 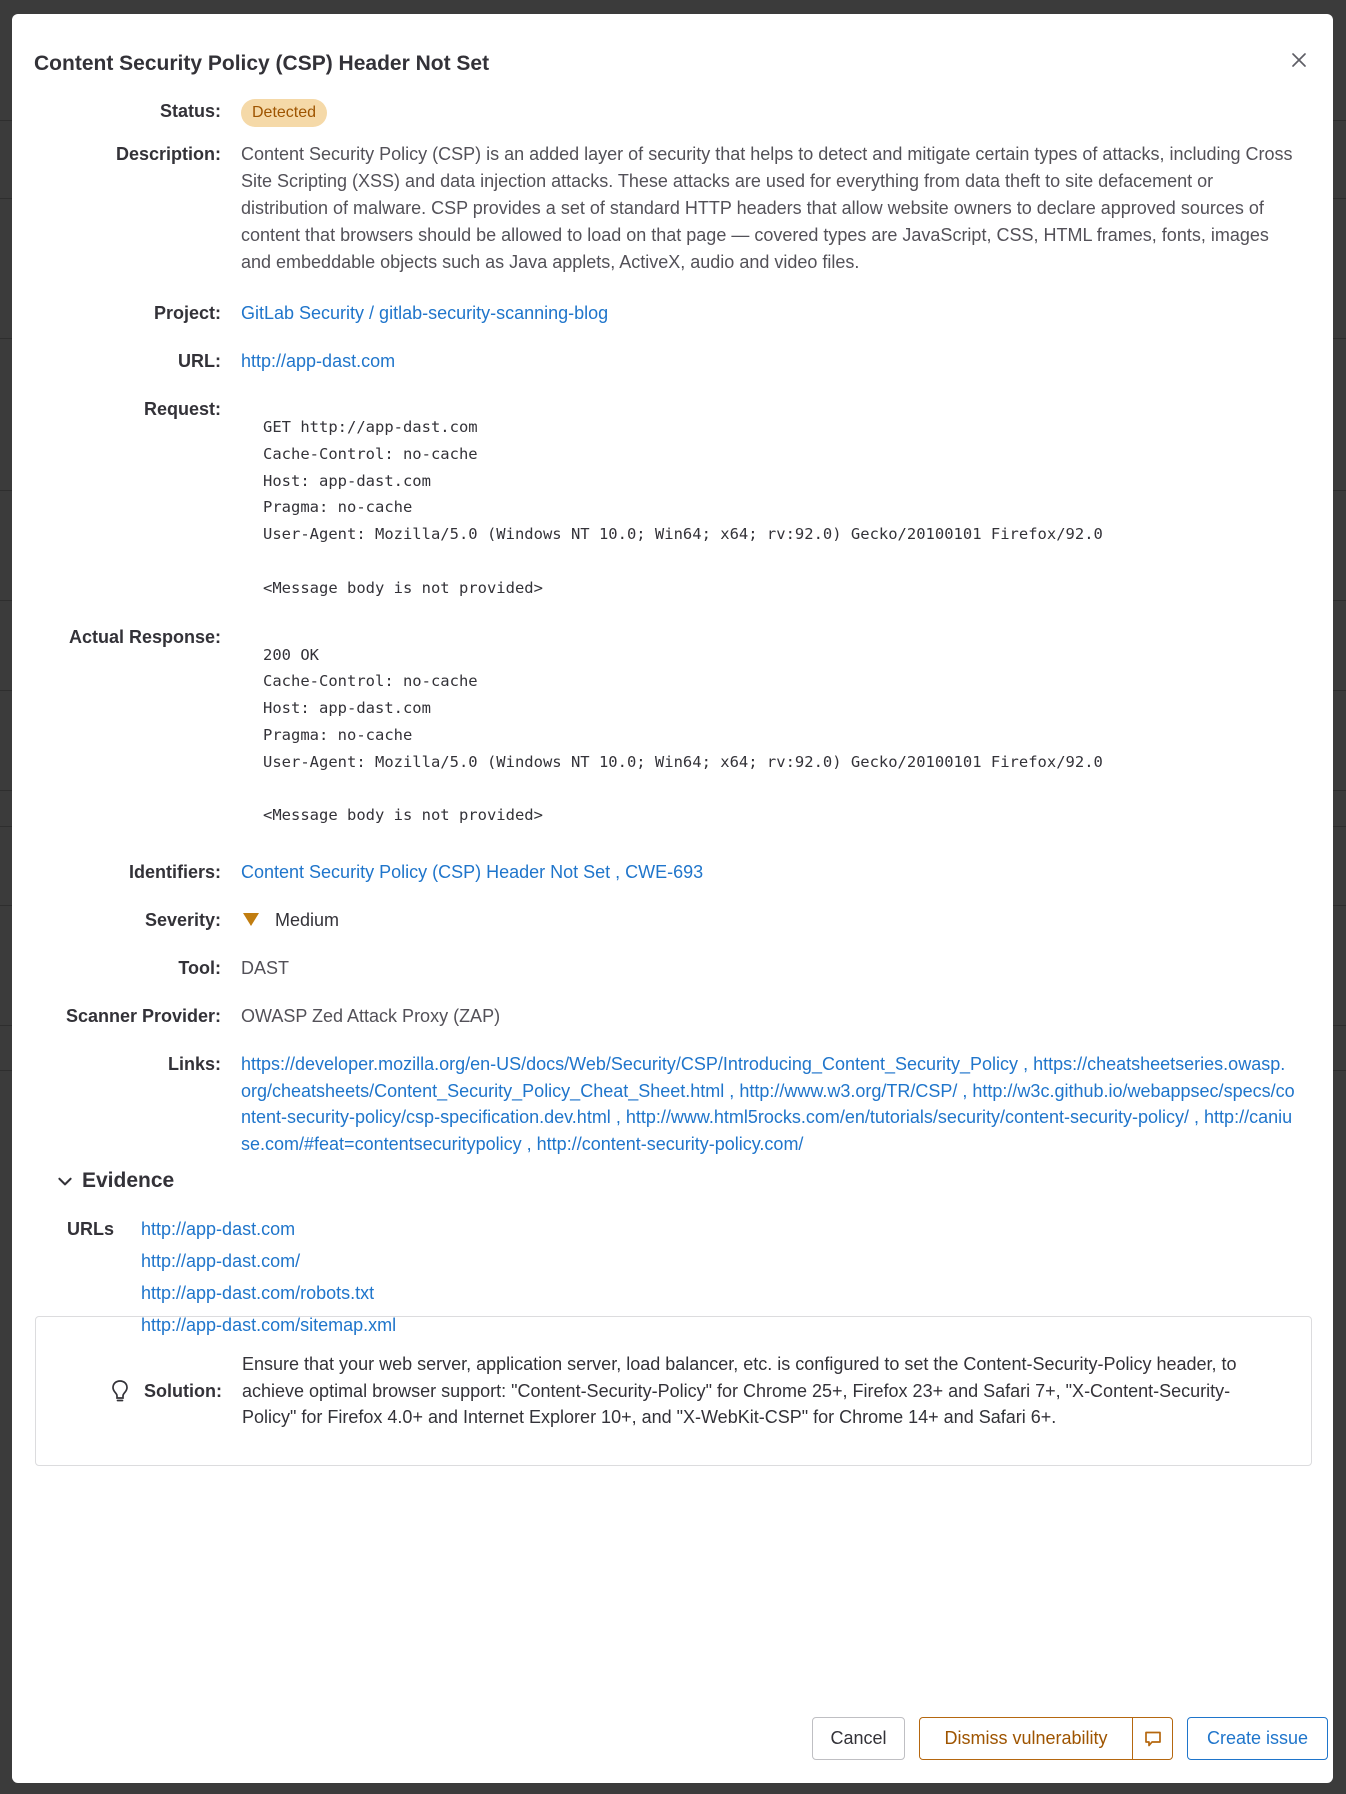 What do you see at coordinates (672, 361) in the screenshot?
I see `url-row: URL: http://app-dast.com` at bounding box center [672, 361].